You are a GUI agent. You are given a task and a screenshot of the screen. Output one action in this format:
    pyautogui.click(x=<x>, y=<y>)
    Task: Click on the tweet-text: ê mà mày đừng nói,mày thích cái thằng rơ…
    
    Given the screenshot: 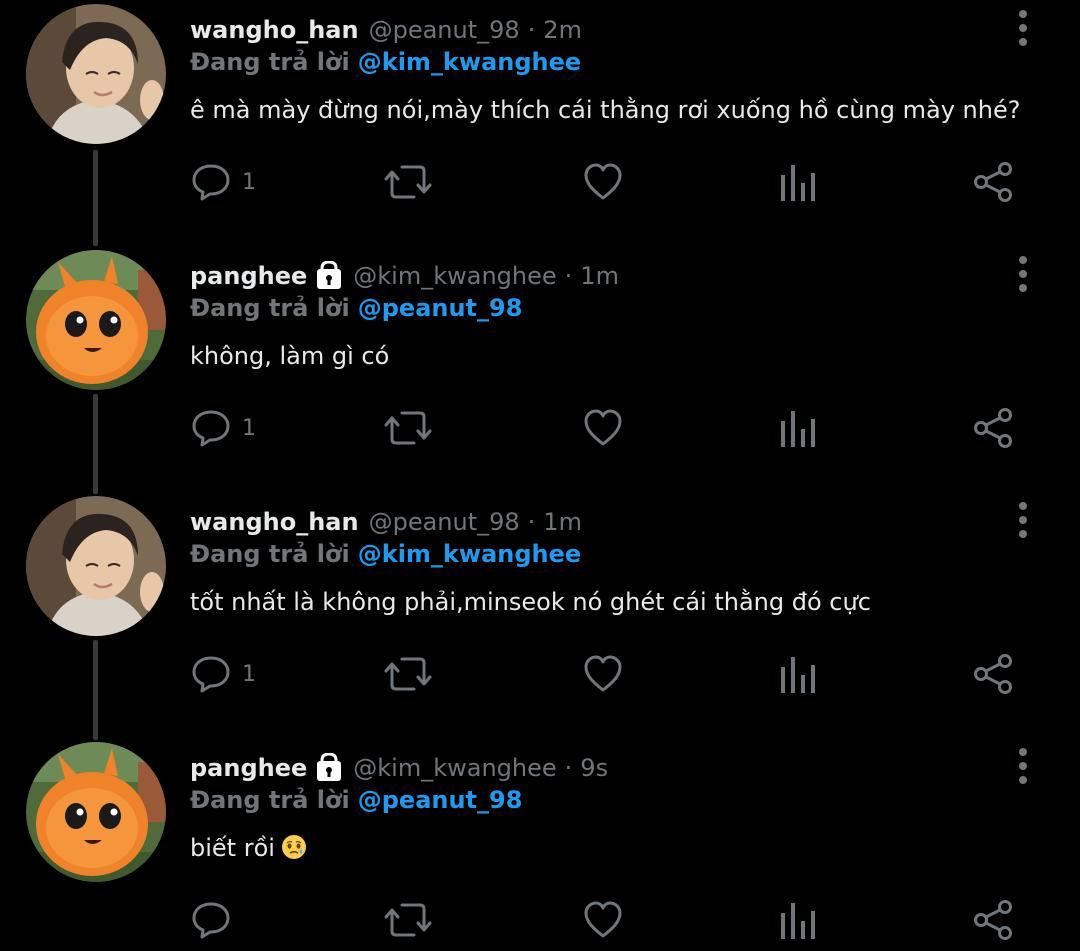 What is the action you would take?
    pyautogui.click(x=605, y=110)
    